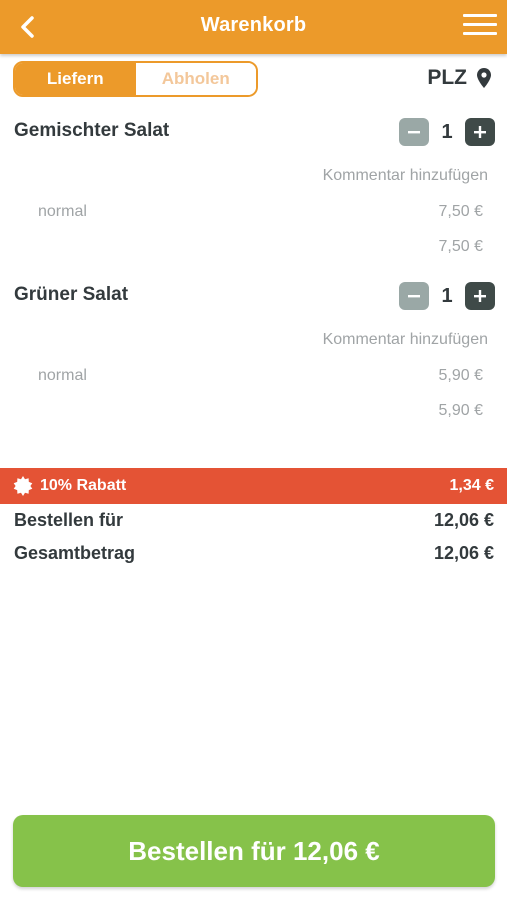  What do you see at coordinates (460, 410) in the screenshot?
I see `item-line-total: 5,90 €` at bounding box center [460, 410].